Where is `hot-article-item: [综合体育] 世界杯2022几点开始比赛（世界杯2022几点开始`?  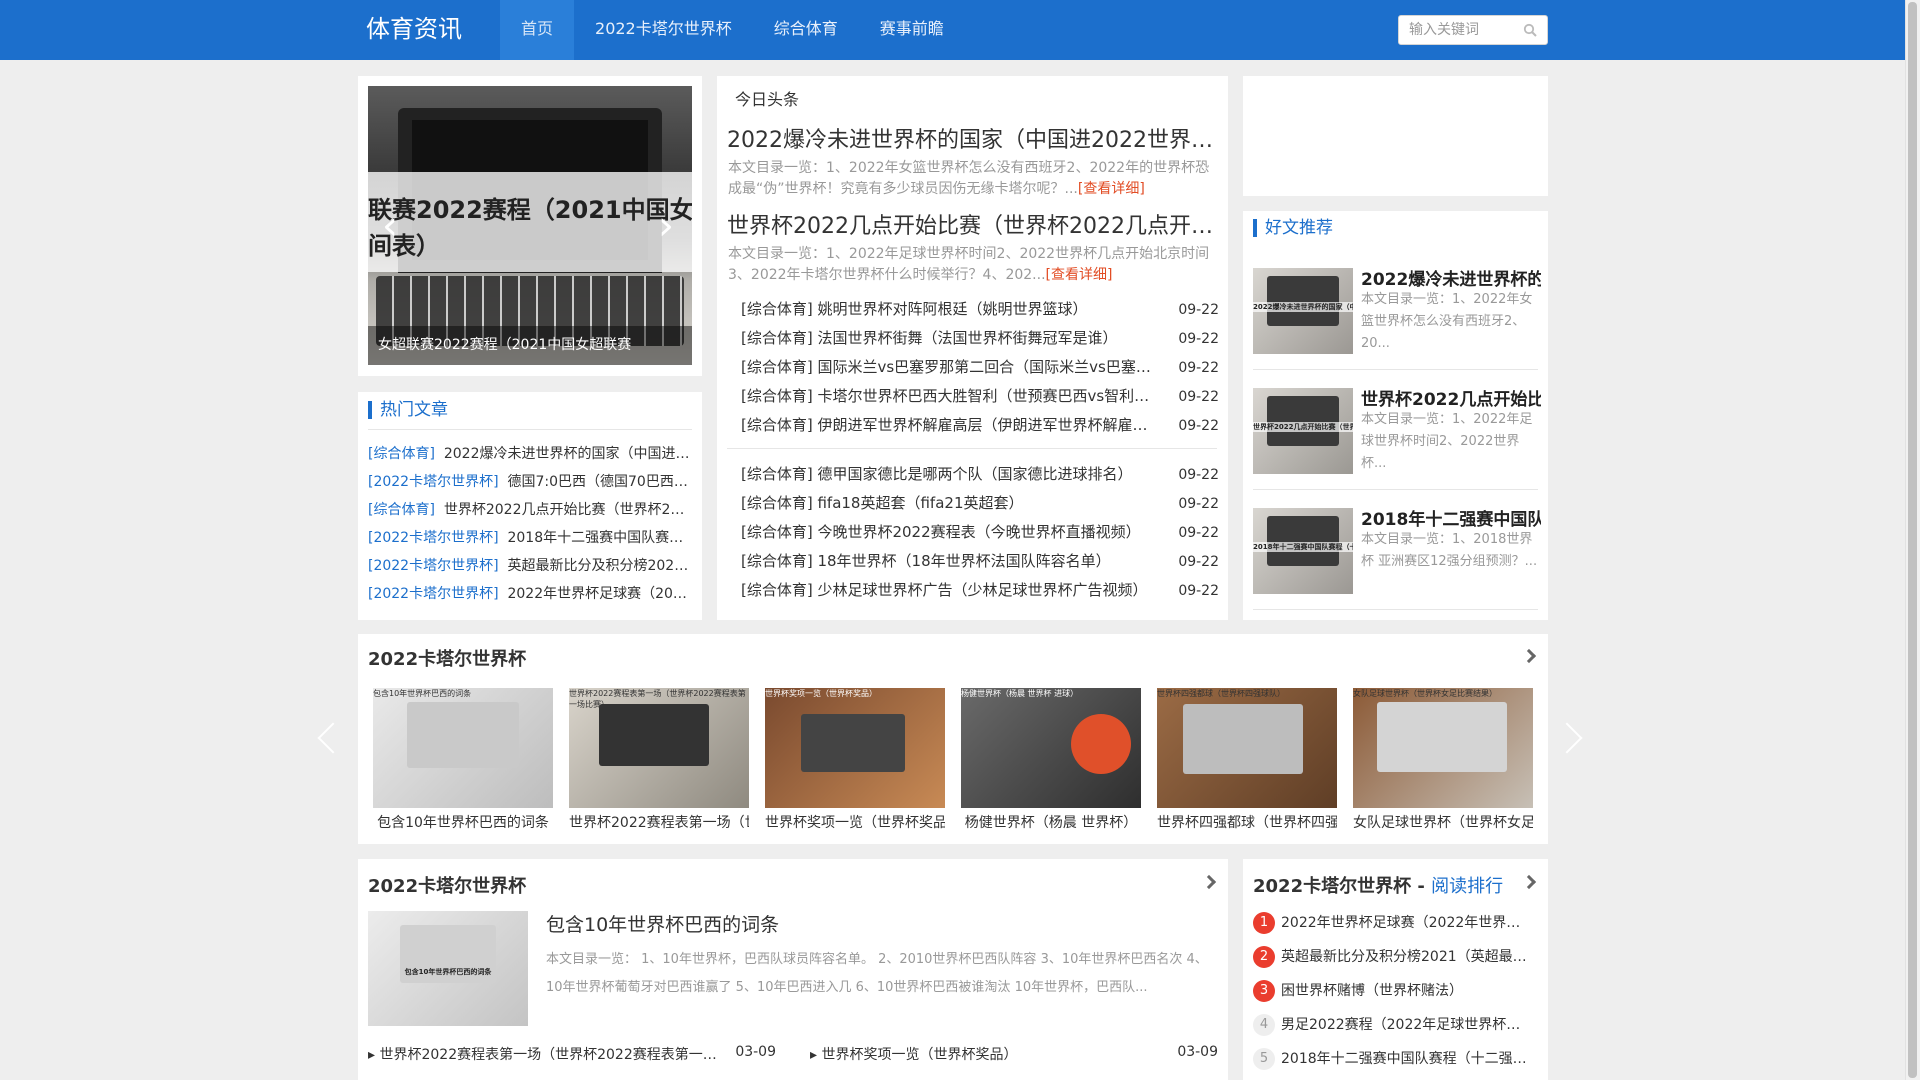 hot-article-item: [综合体育] 世界杯2022几点开始比赛（世界杯2022几点开始 is located at coordinates (530, 510).